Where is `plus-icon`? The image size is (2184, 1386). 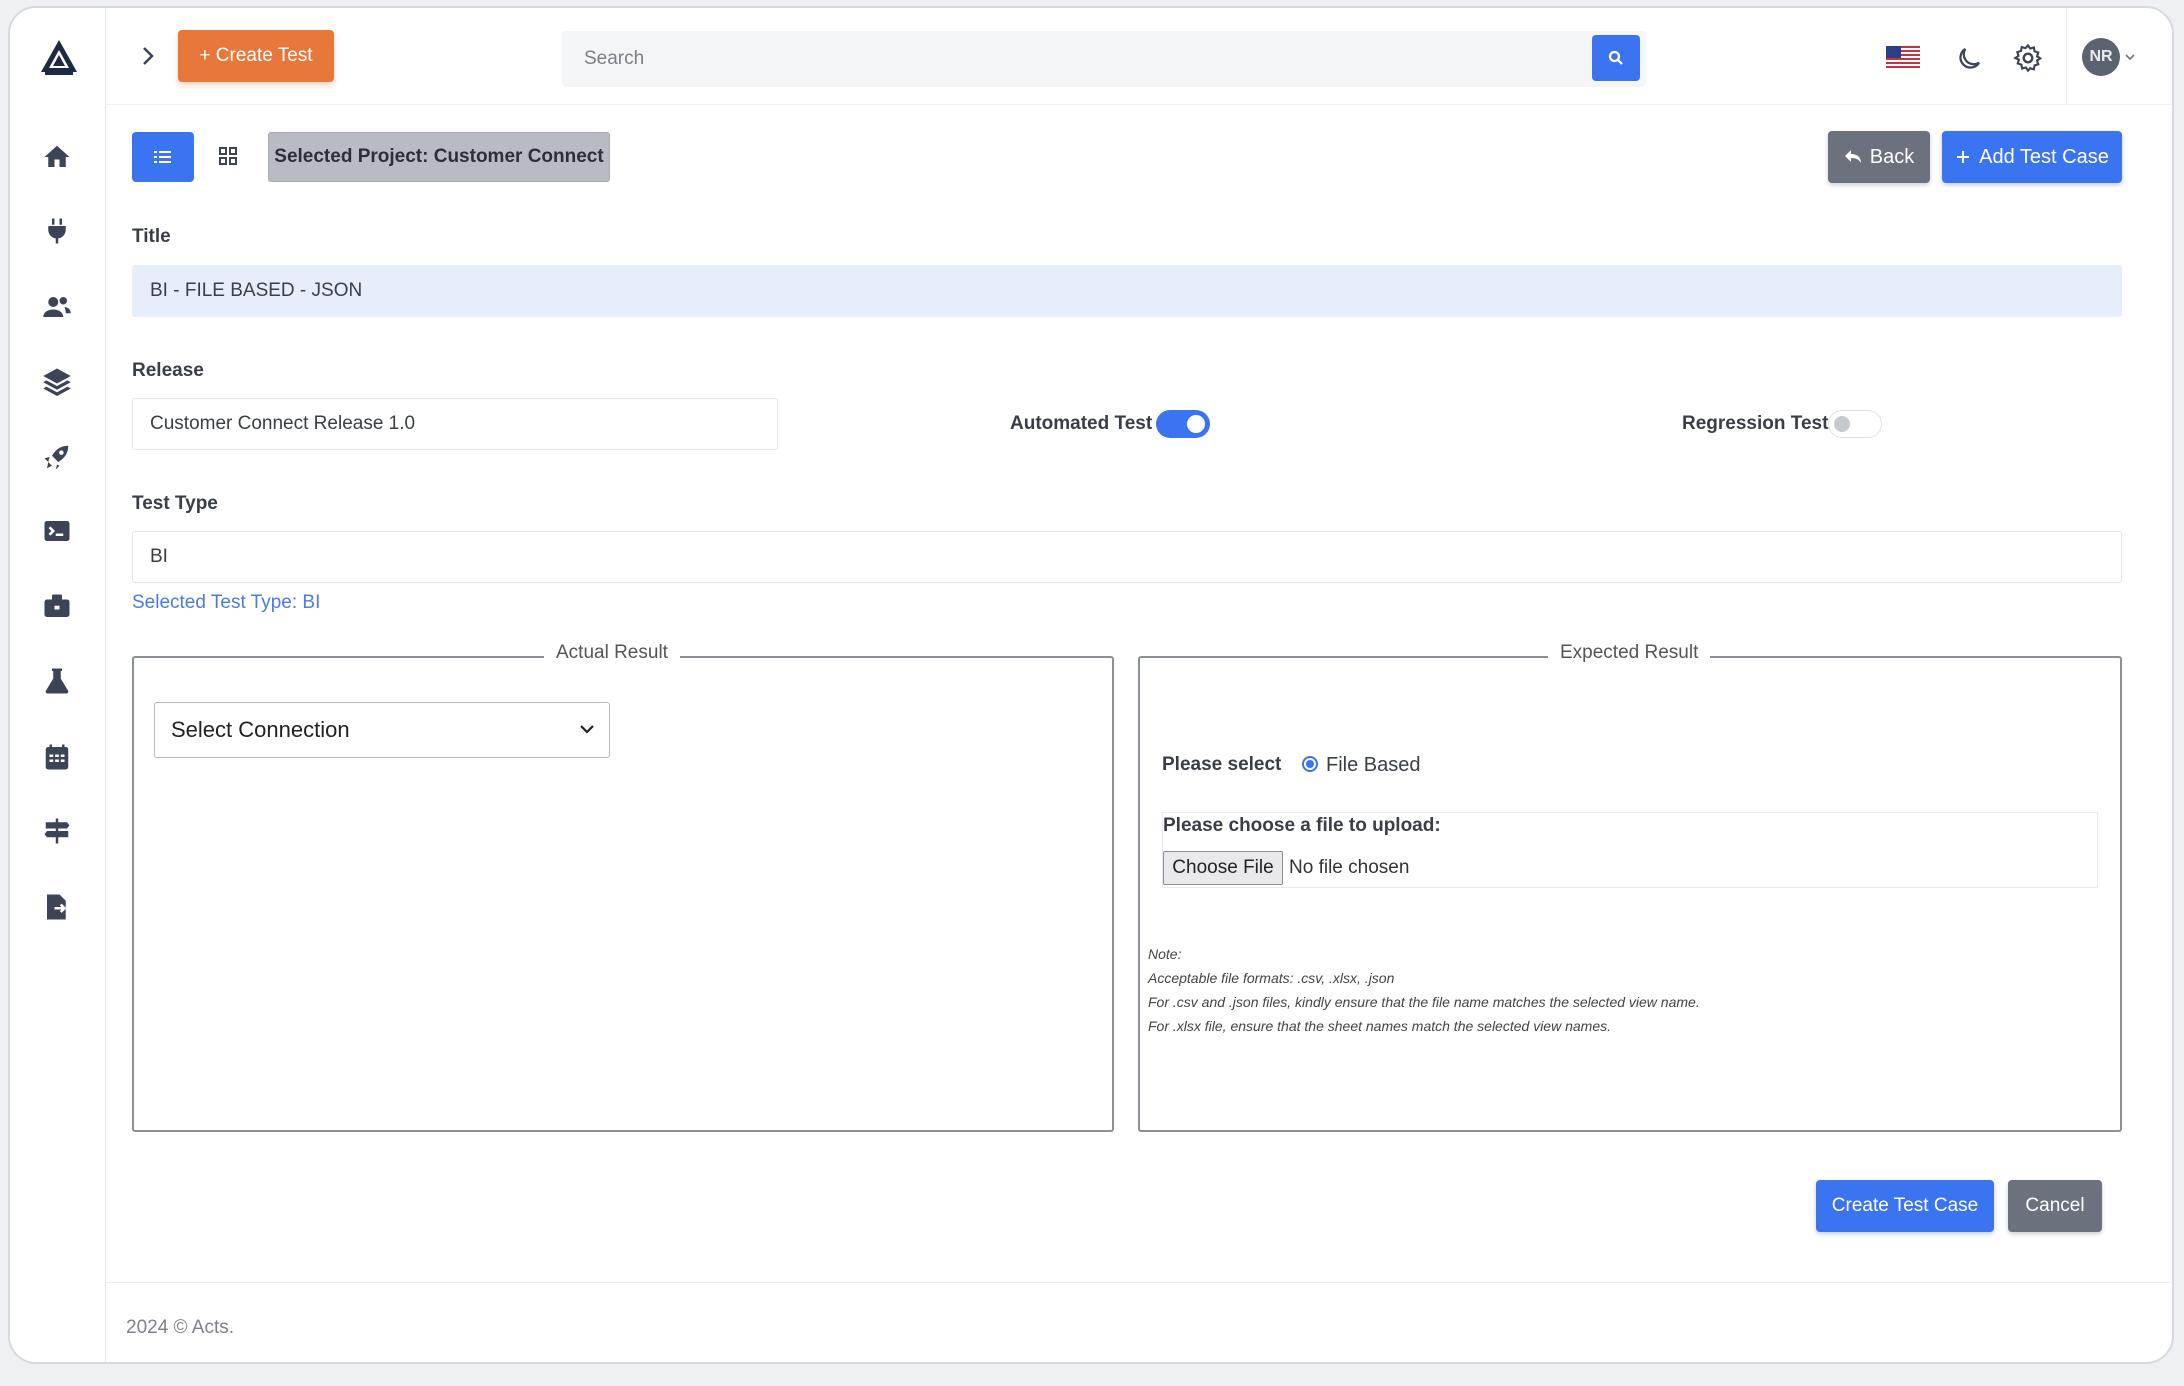
plus-icon is located at coordinates (1963, 157).